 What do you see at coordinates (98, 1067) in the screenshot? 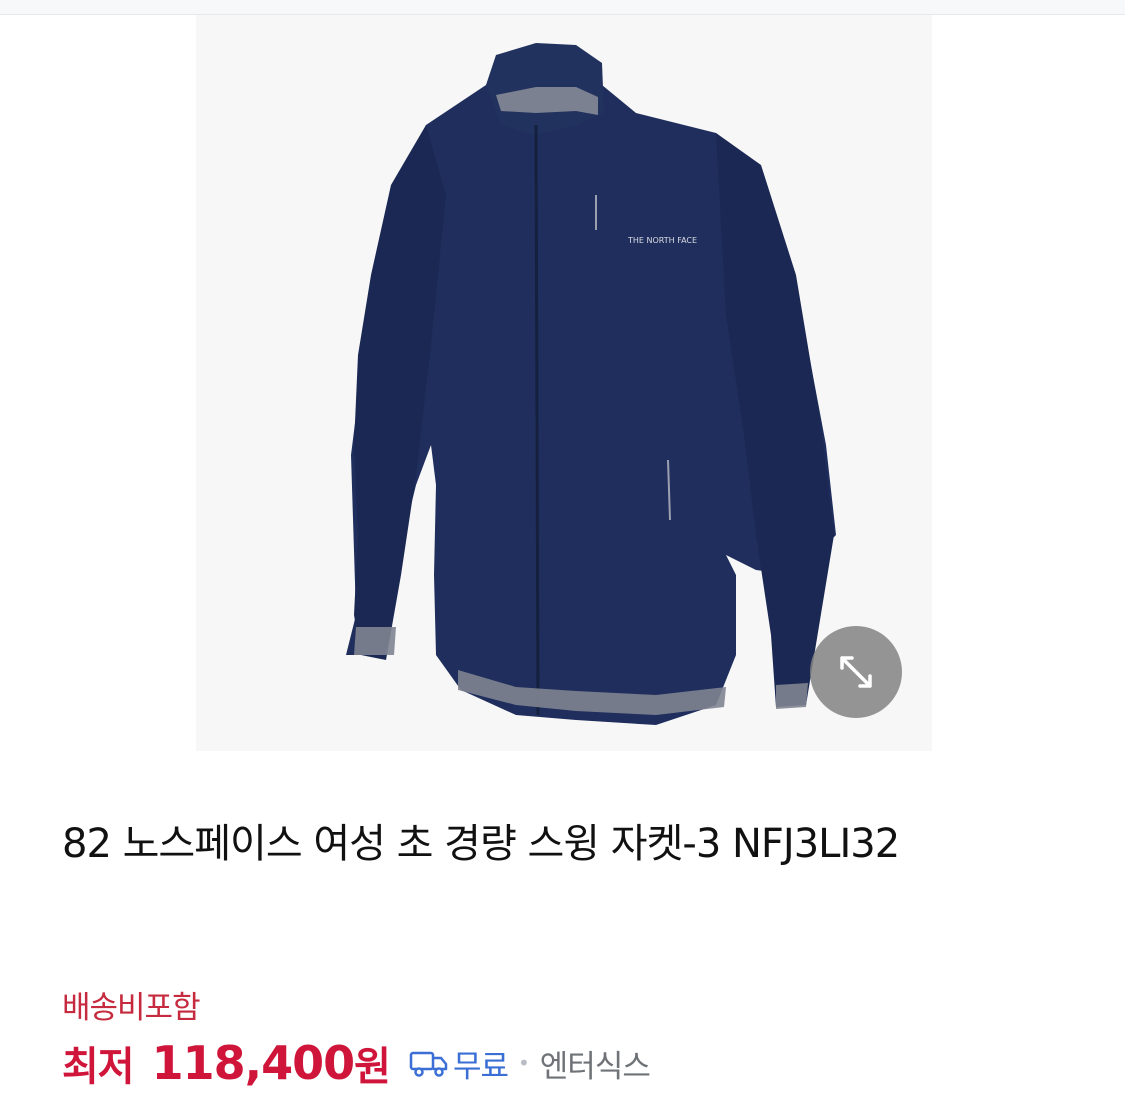
I see `lowest-price-label: 최저` at bounding box center [98, 1067].